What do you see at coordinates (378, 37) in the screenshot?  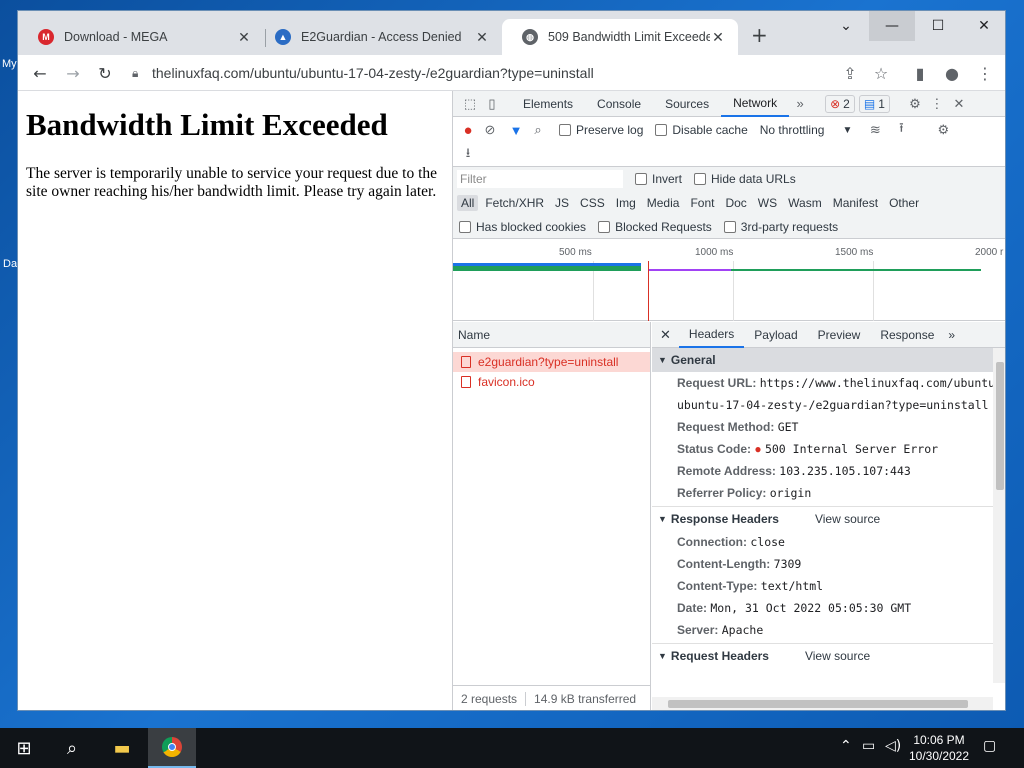 I see `browser-tab-e2guardian: ▲ E2Guardian - Access Denied ✕` at bounding box center [378, 37].